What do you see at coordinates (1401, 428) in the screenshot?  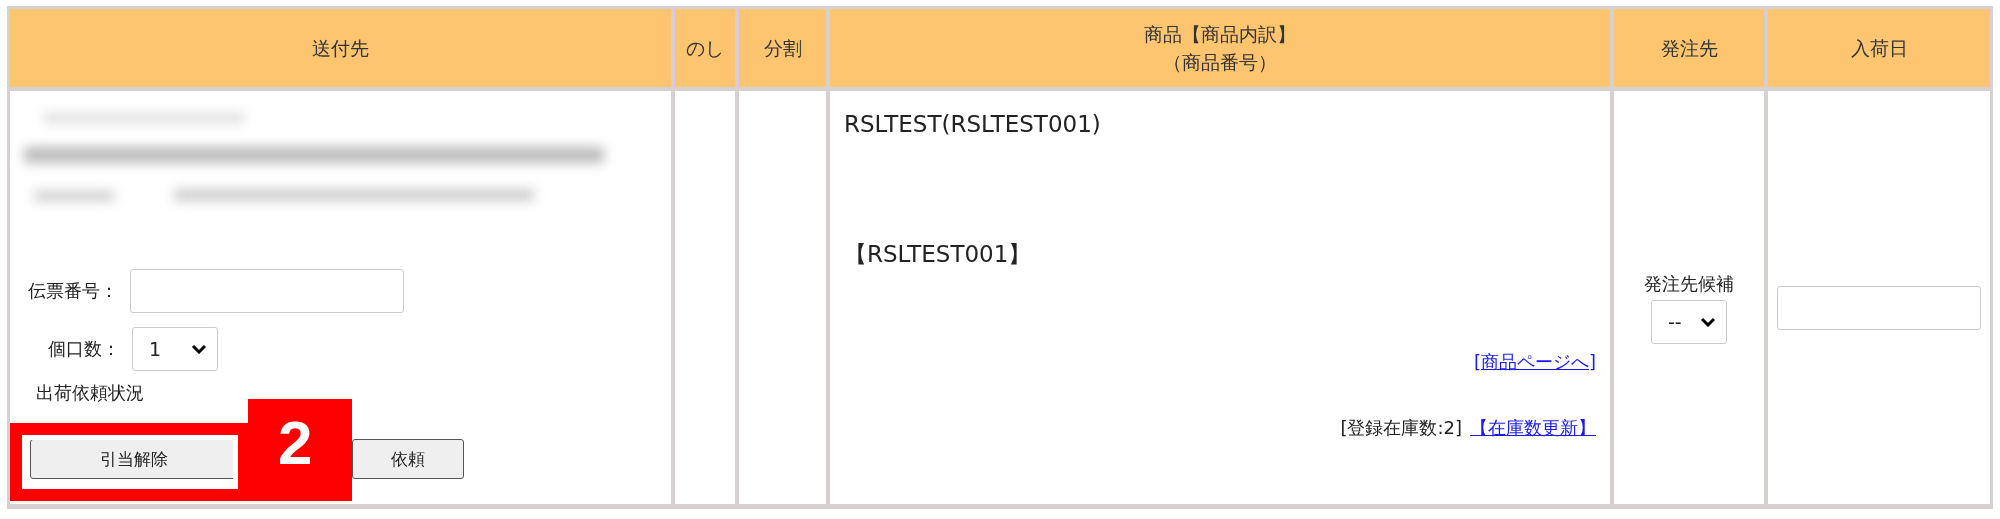 I see `stock-count: [登録在庫数:2]` at bounding box center [1401, 428].